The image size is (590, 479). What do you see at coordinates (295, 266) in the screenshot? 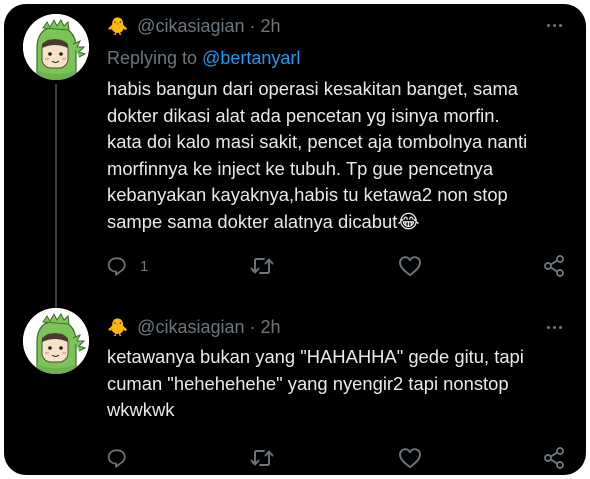
I see `tweet-actions: 1` at bounding box center [295, 266].